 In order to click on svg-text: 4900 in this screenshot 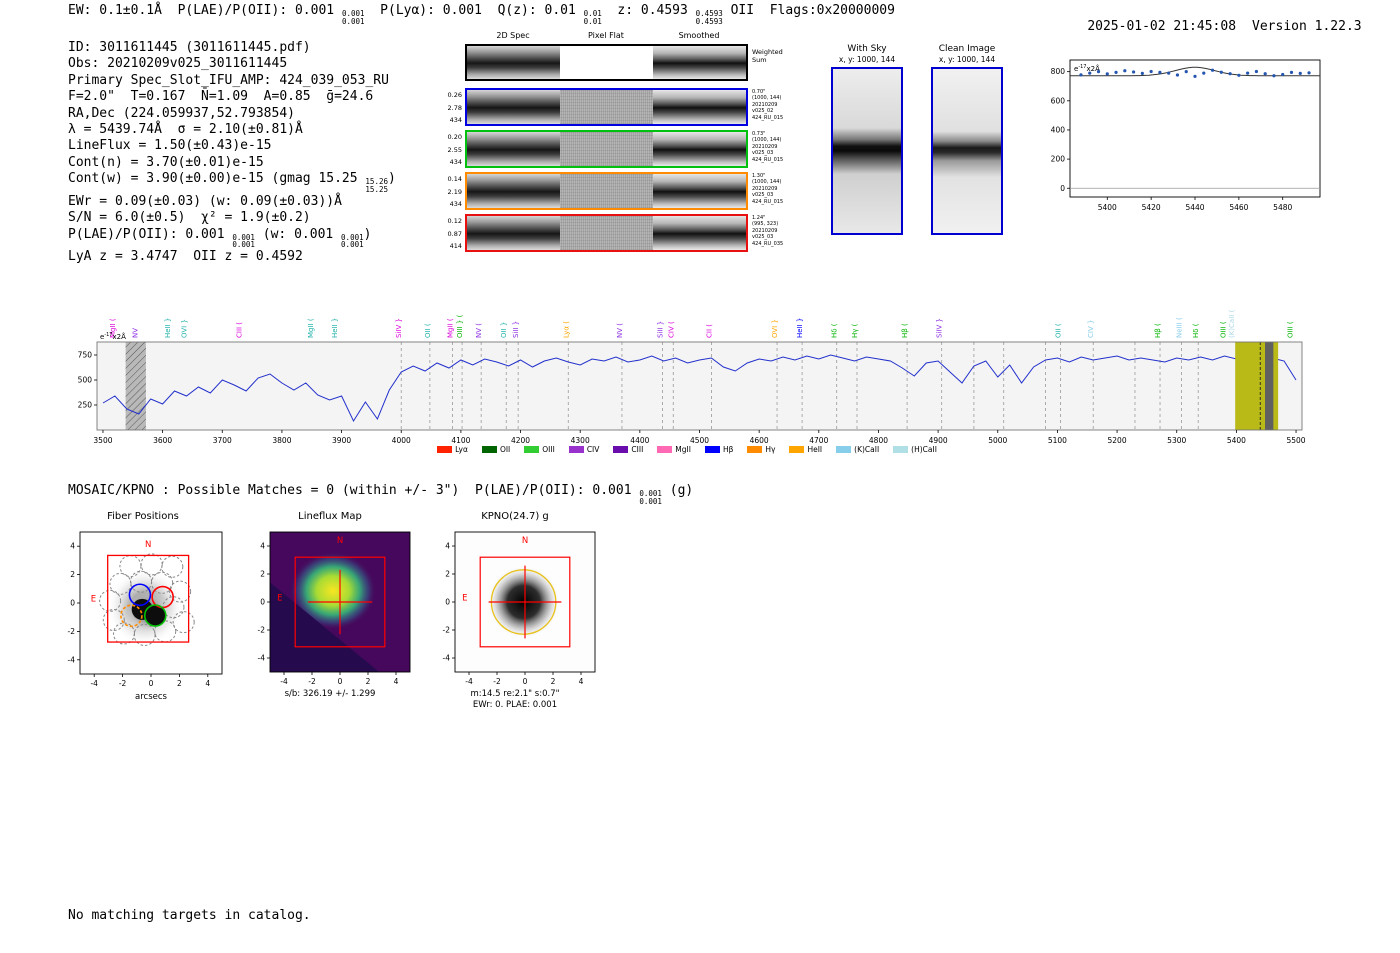, I will do `click(938, 440)`.